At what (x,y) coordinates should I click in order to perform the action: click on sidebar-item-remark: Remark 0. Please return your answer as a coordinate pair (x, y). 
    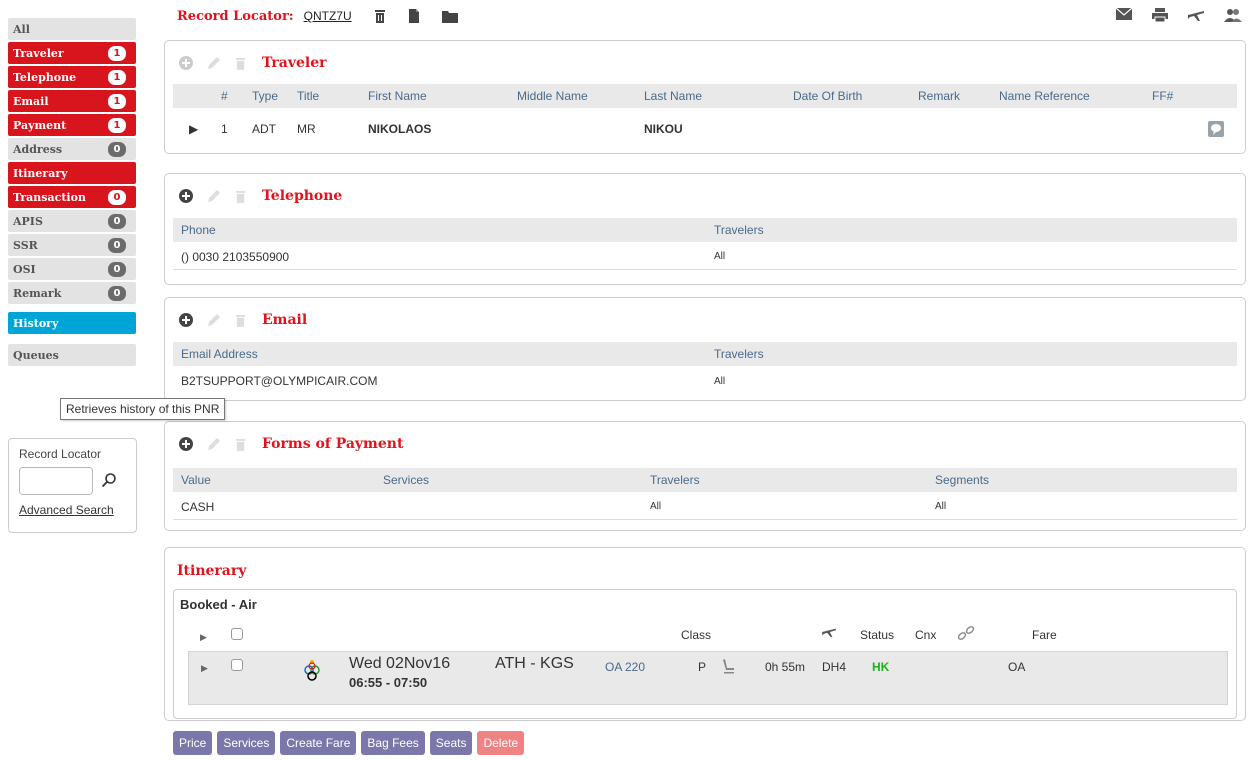
    Looking at the image, I should click on (72, 293).